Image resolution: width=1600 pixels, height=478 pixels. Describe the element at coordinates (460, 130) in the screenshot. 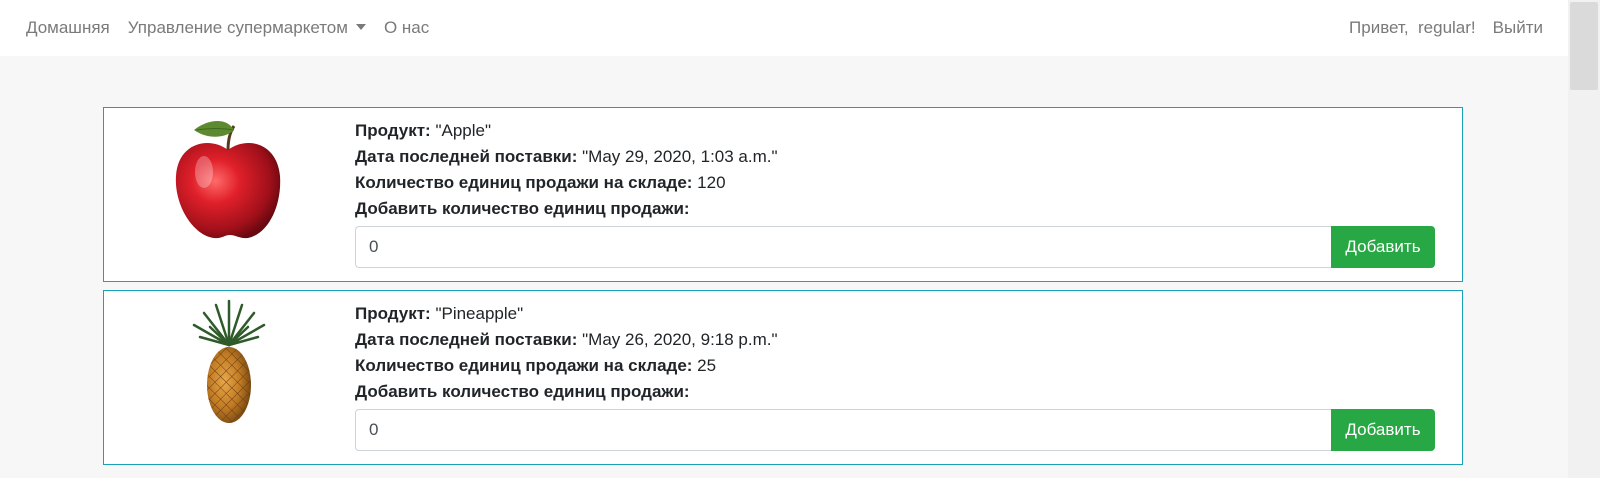

I see `product-value: "Apple"` at that location.